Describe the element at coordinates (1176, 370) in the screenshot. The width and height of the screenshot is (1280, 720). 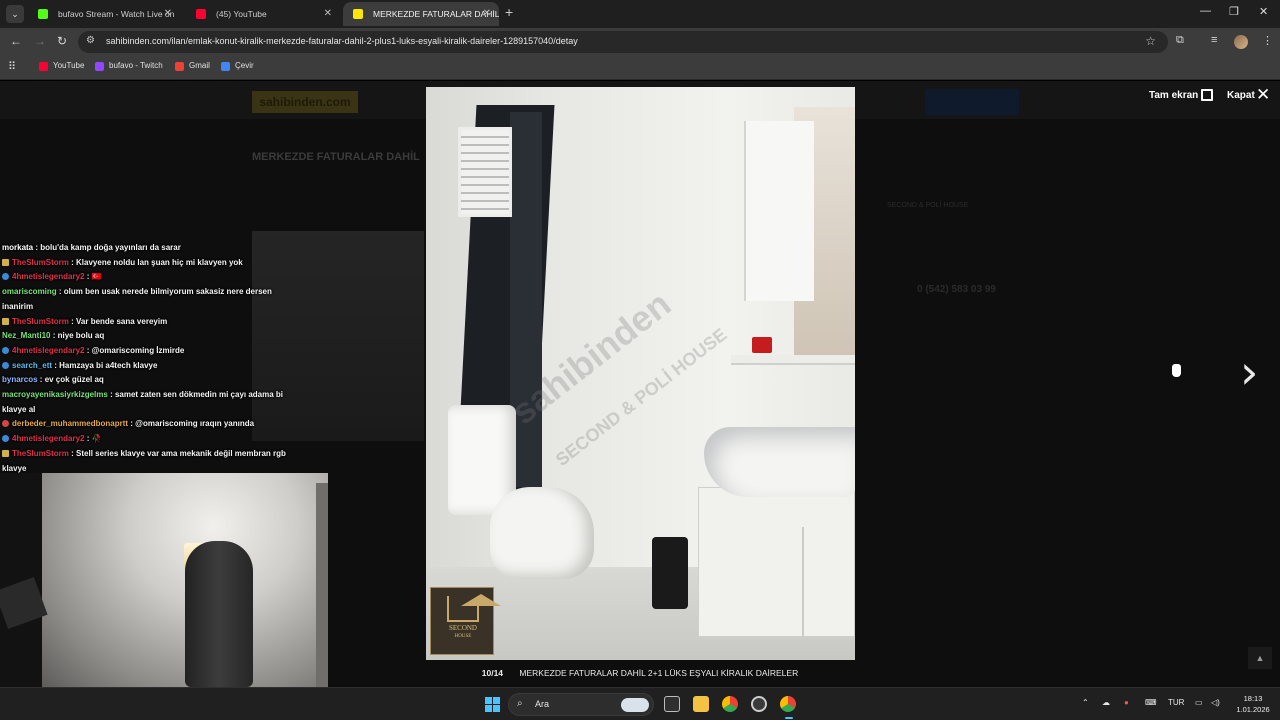
I see `hand-cursor-icon` at that location.